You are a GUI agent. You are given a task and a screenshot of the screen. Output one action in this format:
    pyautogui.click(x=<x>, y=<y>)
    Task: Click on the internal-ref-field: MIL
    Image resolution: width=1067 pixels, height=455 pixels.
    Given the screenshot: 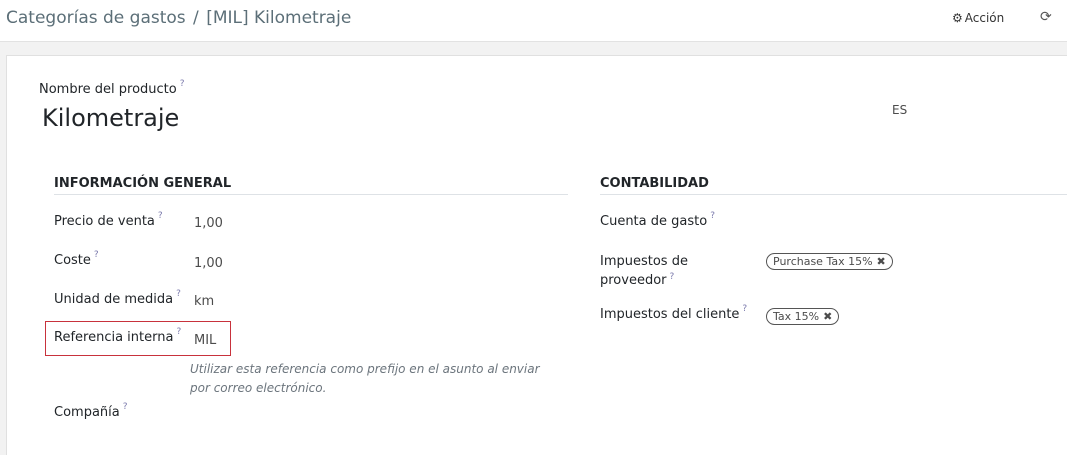 What is the action you would take?
    pyautogui.click(x=205, y=340)
    